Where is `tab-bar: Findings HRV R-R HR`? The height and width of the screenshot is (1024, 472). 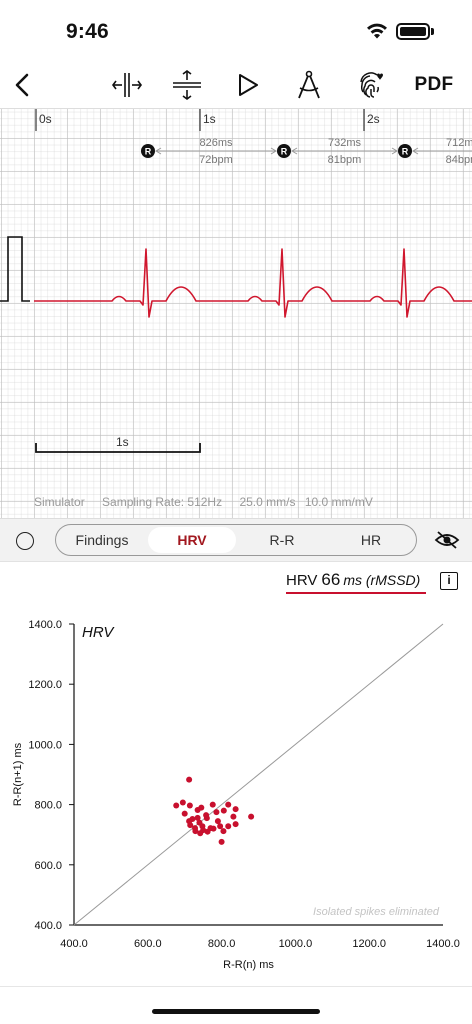
tab-bar: Findings HRV R-R HR is located at coordinates (236, 540).